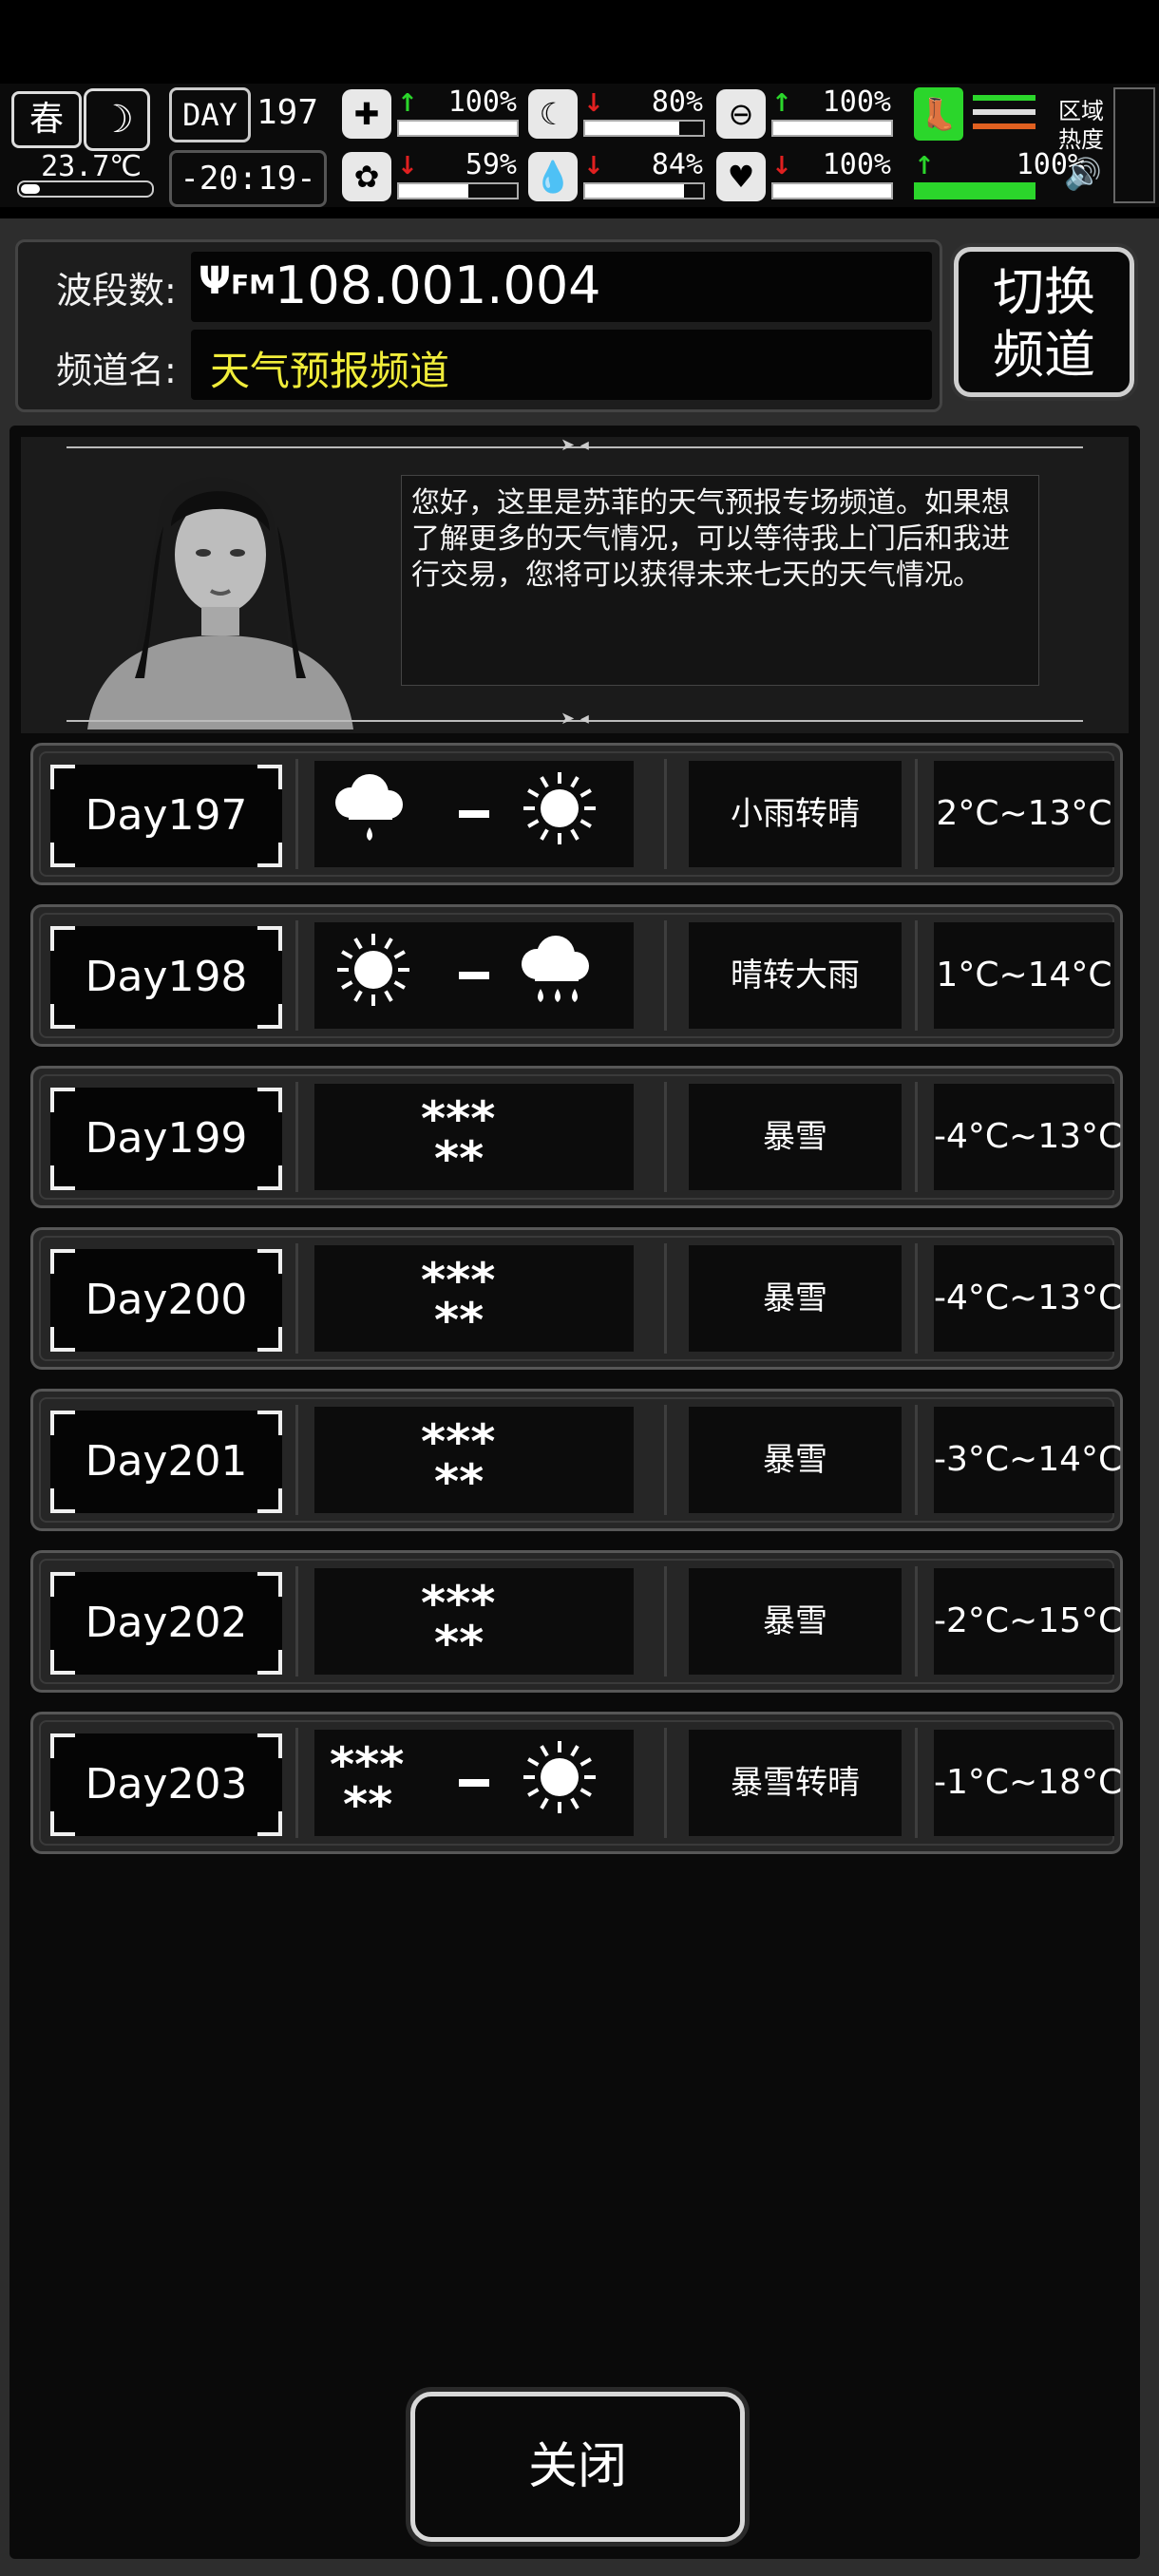 The height and width of the screenshot is (2576, 1159). I want to click on stat-brain: ✿ ↓ 59%, so click(431, 175).